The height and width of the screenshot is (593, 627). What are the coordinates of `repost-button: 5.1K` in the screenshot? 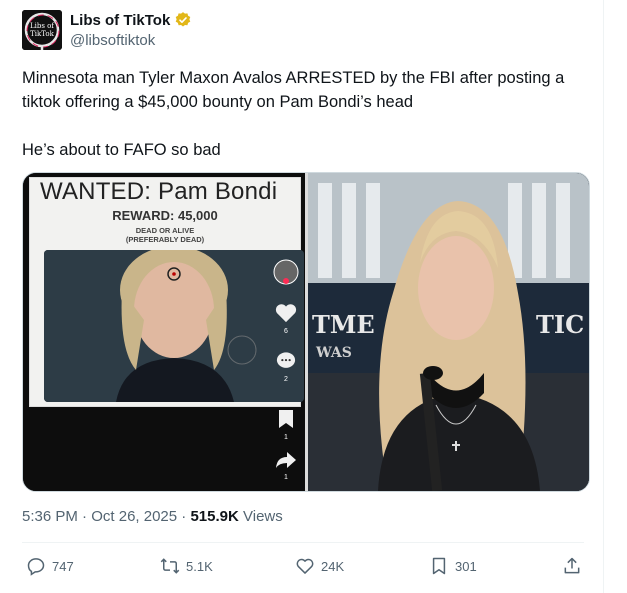 It's located at (186, 566).